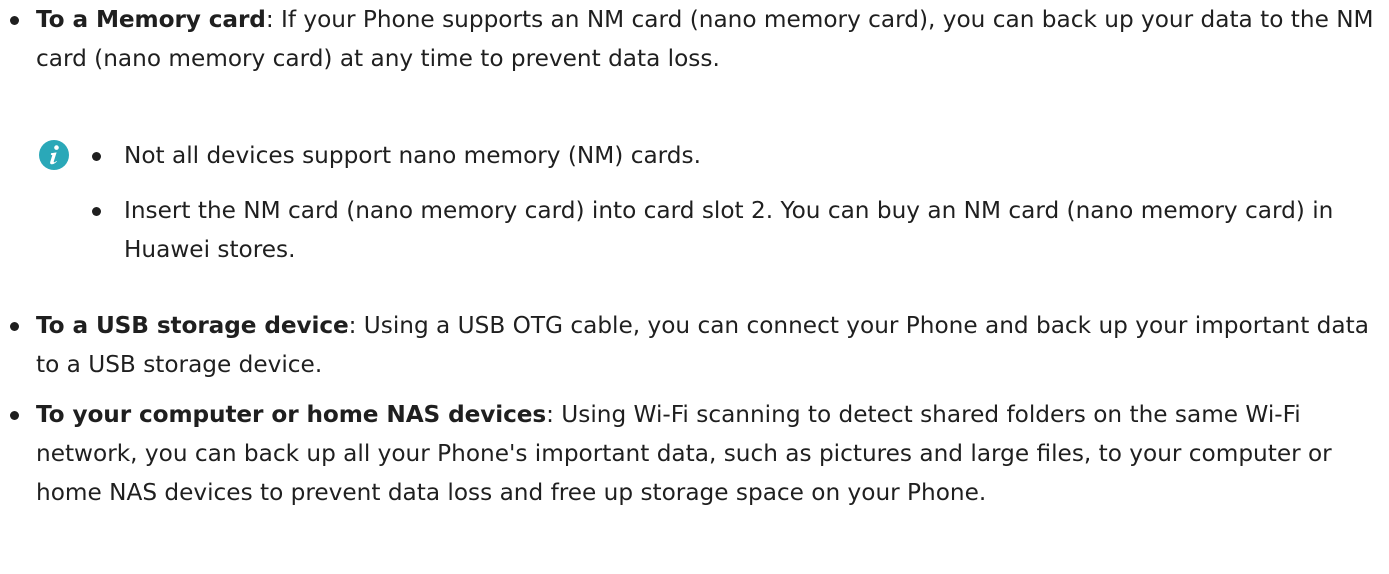  Describe the element at coordinates (192, 325) in the screenshot. I see `list-item-title: To a USB storage device` at that location.